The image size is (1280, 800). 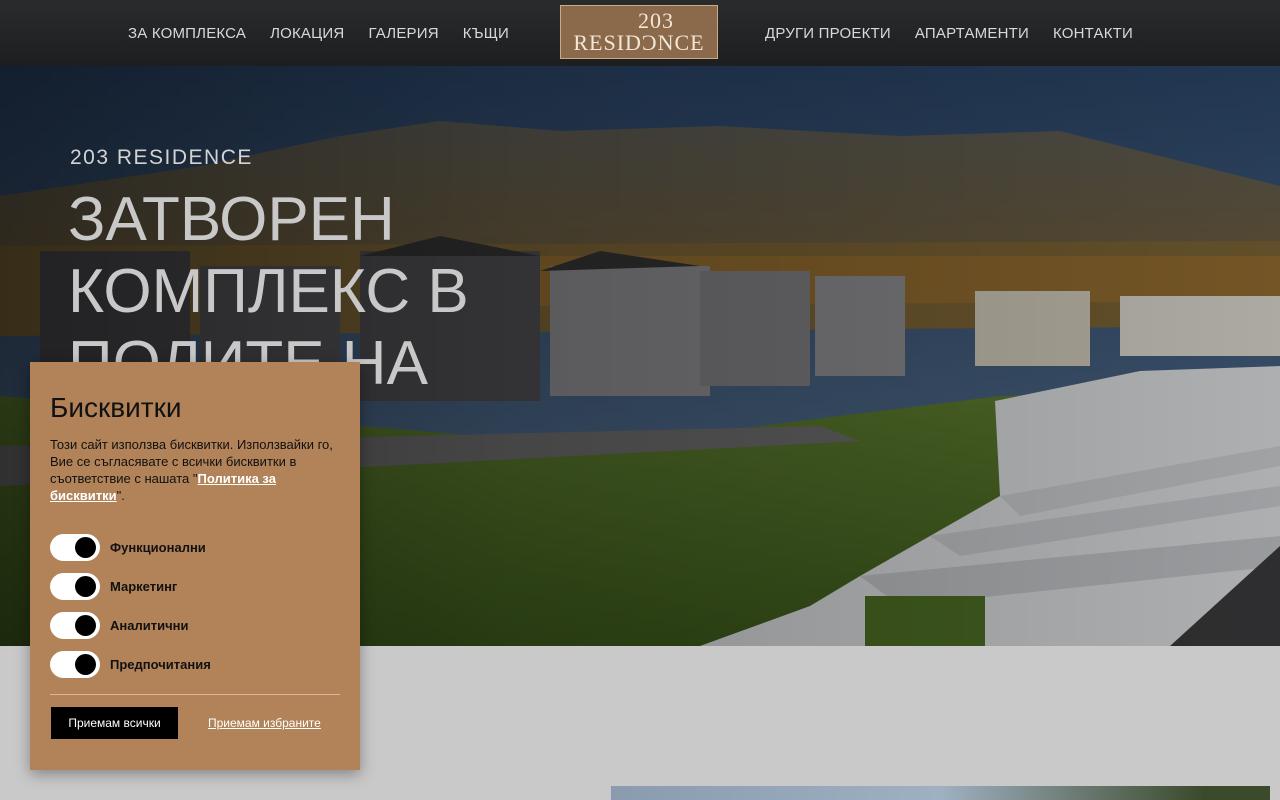 I want to click on lower-section-photo, so click(x=940, y=793).